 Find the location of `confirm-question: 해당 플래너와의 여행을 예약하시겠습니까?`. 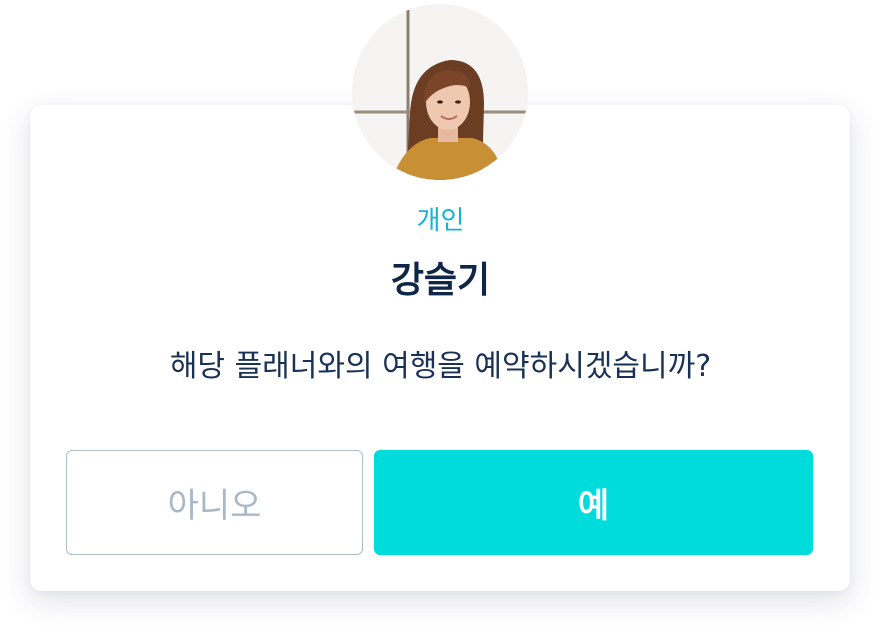

confirm-question: 해당 플래너와의 여행을 예약하시겠습니까? is located at coordinates (440, 366).